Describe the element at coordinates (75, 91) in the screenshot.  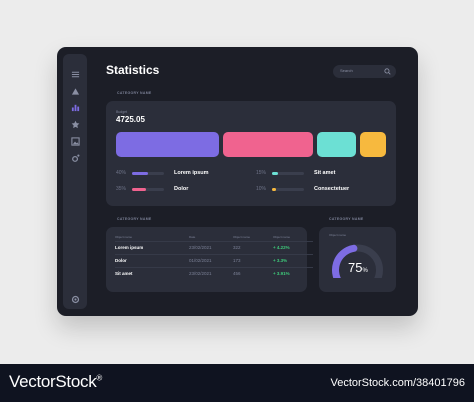
I see `triangle-icon` at that location.